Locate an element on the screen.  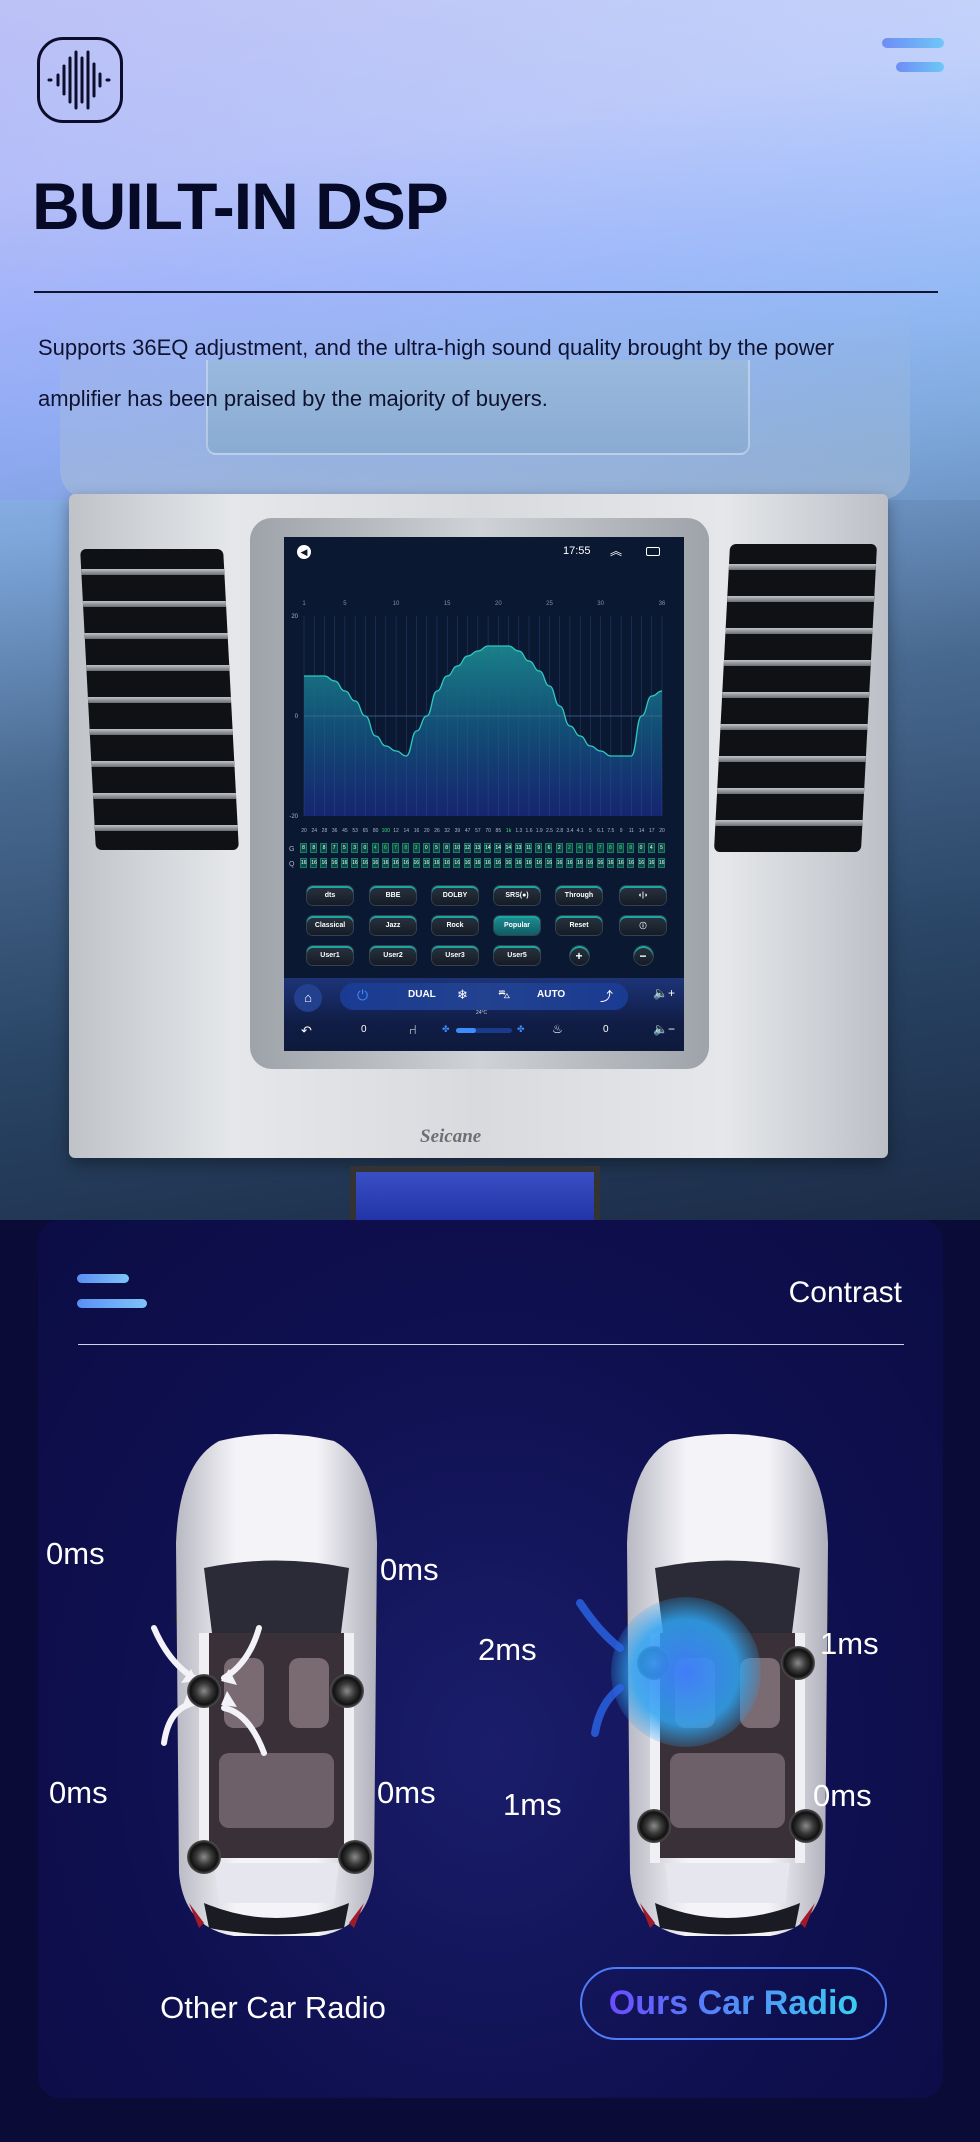
climate-display is located at coordinates (475, 1193).